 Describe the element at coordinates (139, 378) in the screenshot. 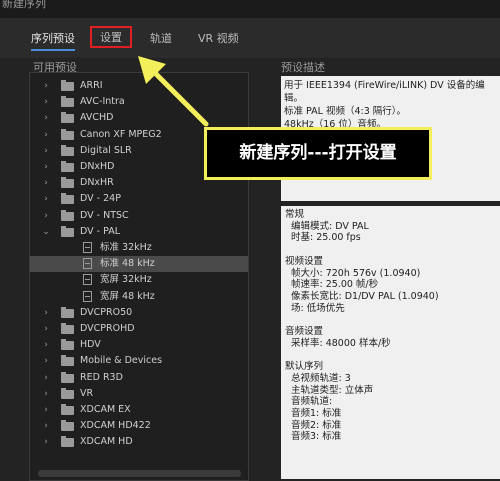

I see `preset-folder: › RED R3D` at that location.